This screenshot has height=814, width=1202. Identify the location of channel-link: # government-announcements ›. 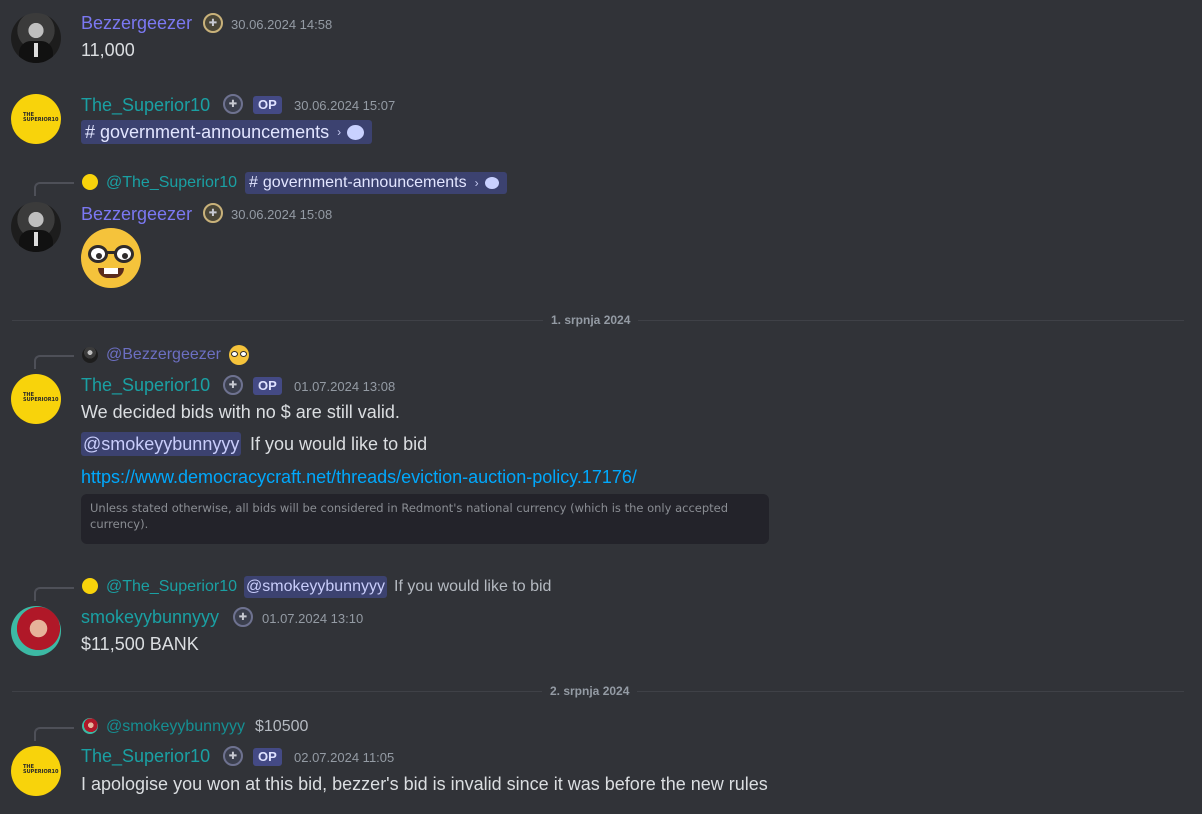
(227, 132).